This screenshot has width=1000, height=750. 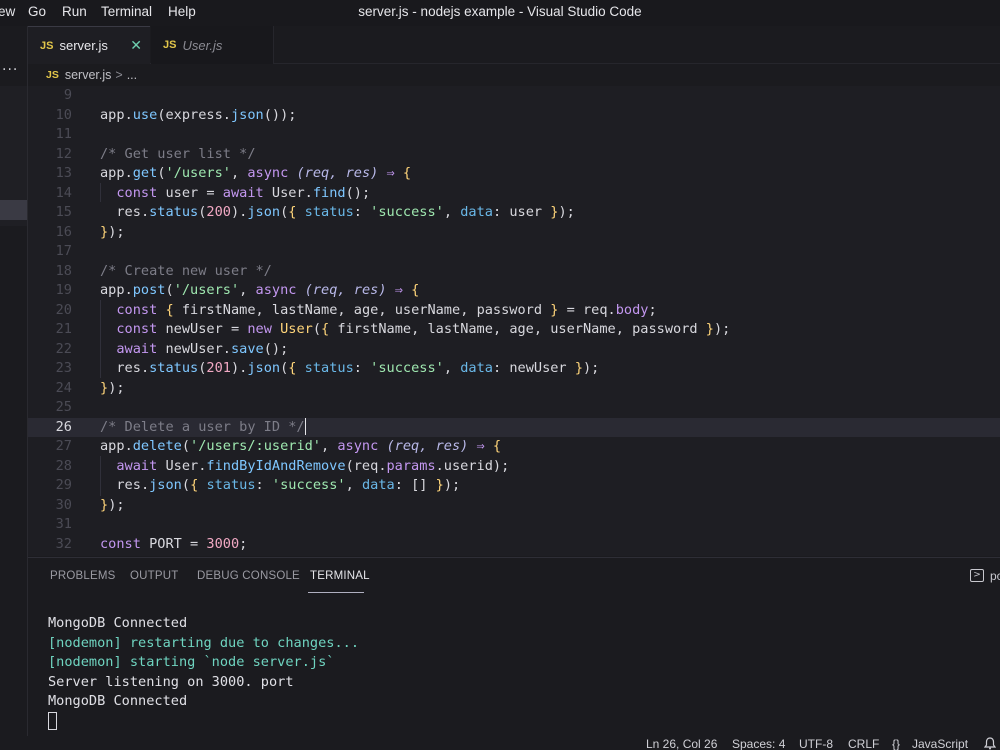 I want to click on chevron-right-icon: >, so click(x=119, y=75).